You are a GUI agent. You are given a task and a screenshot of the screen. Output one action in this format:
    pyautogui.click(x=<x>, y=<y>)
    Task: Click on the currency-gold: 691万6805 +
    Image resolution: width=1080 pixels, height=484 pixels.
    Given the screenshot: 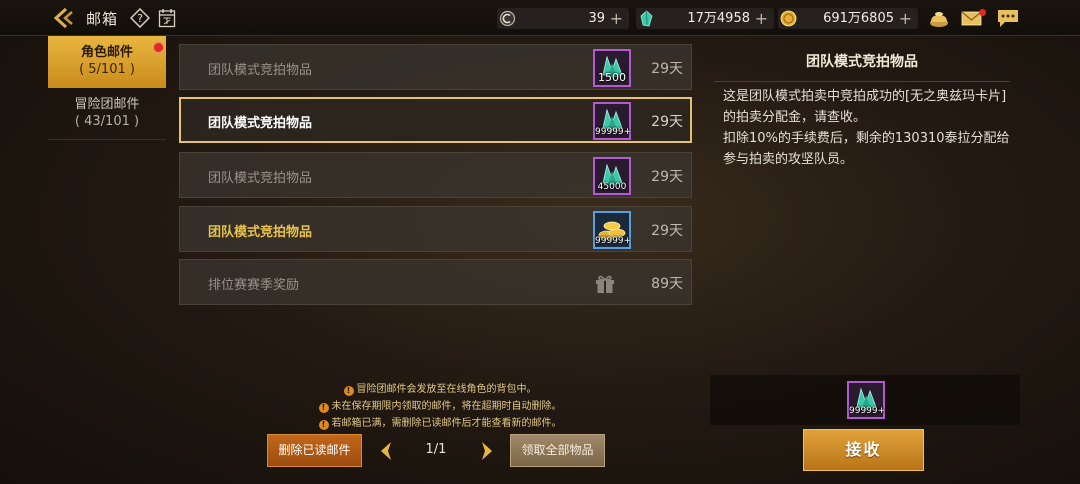 What is the action you would take?
    pyautogui.click(x=848, y=18)
    